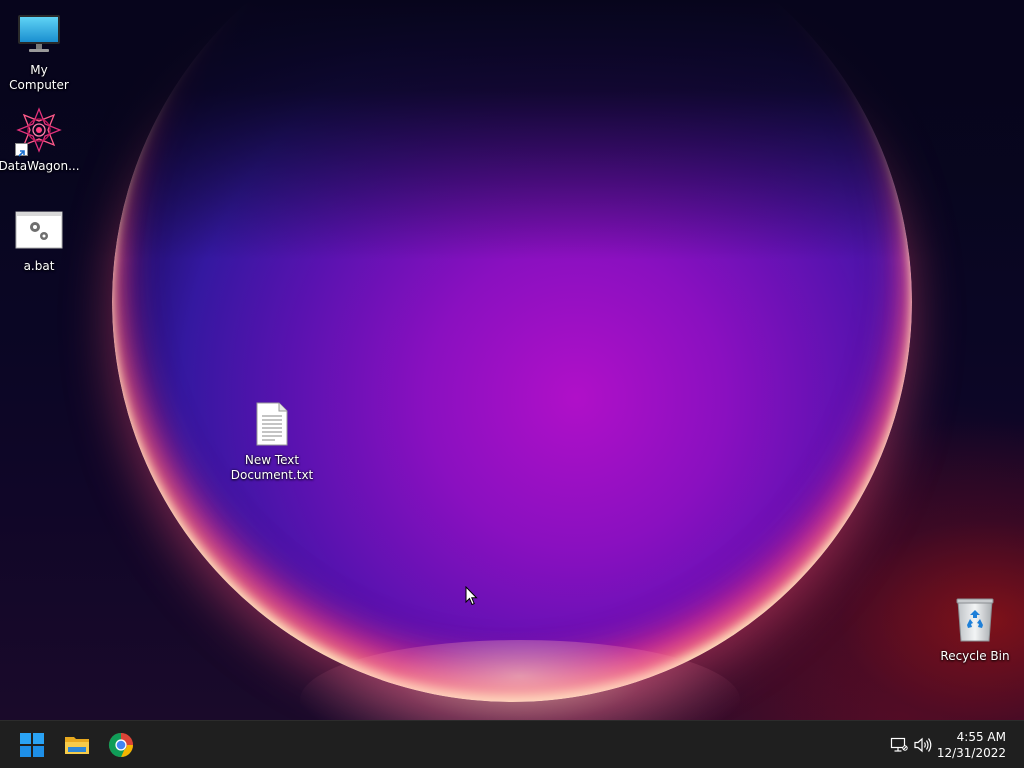 The width and height of the screenshot is (1024, 768). I want to click on recycle-bin-icon, so click(975, 620).